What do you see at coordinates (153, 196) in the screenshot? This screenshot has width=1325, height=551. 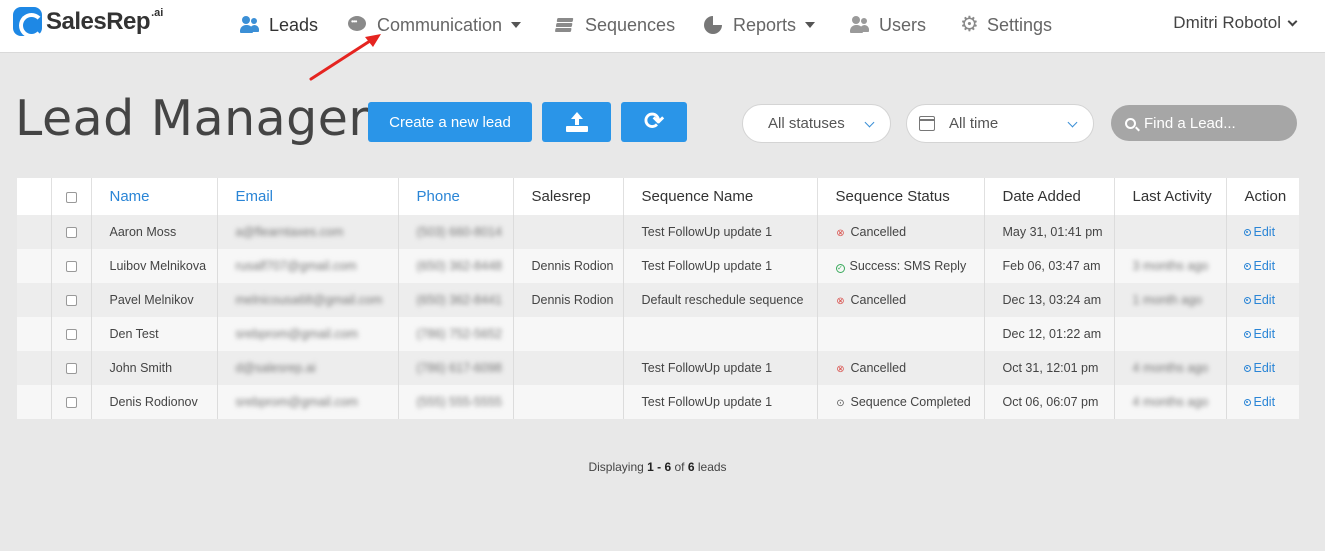 I see `header-name: Name` at bounding box center [153, 196].